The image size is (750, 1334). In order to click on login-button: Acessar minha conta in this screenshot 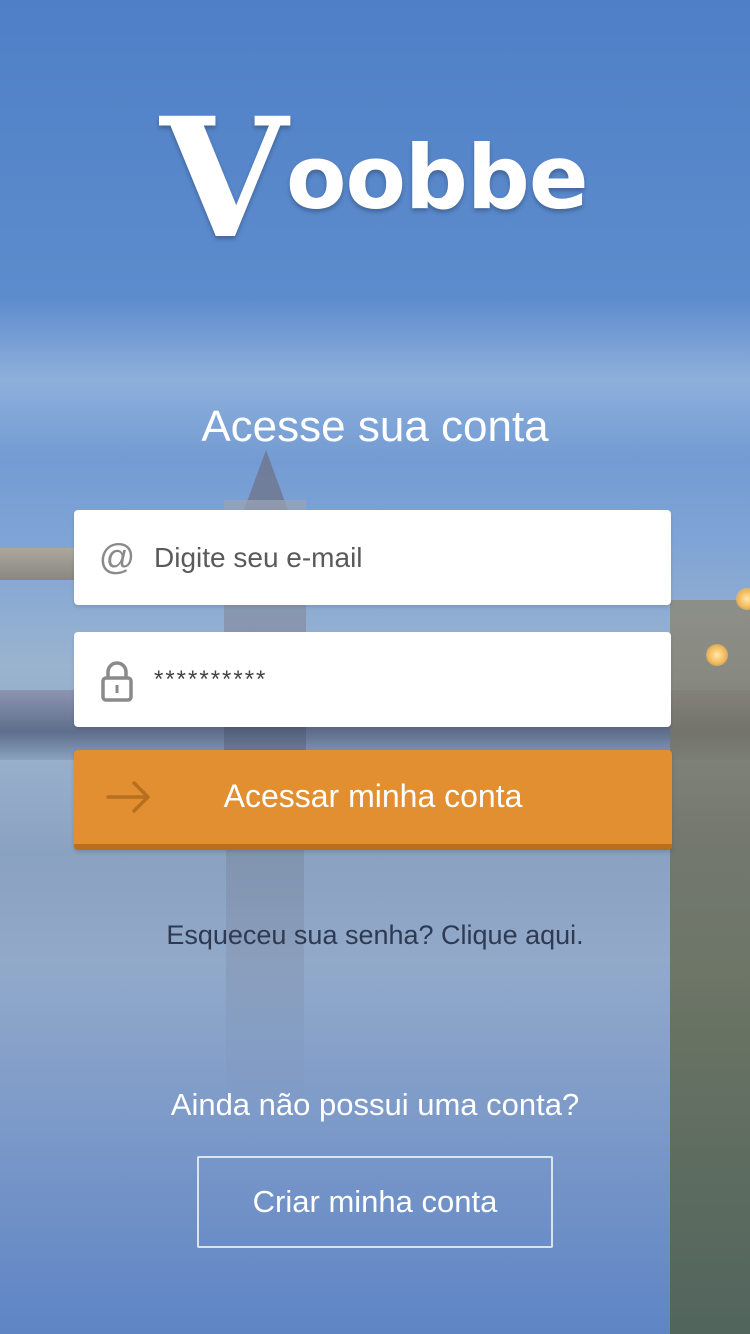, I will do `click(373, 800)`.